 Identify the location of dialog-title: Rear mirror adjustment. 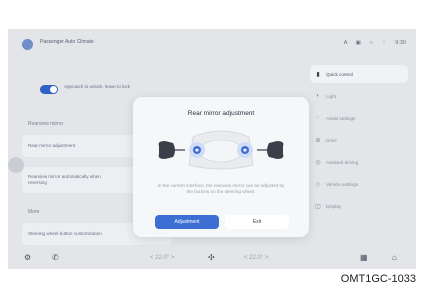
(221, 113).